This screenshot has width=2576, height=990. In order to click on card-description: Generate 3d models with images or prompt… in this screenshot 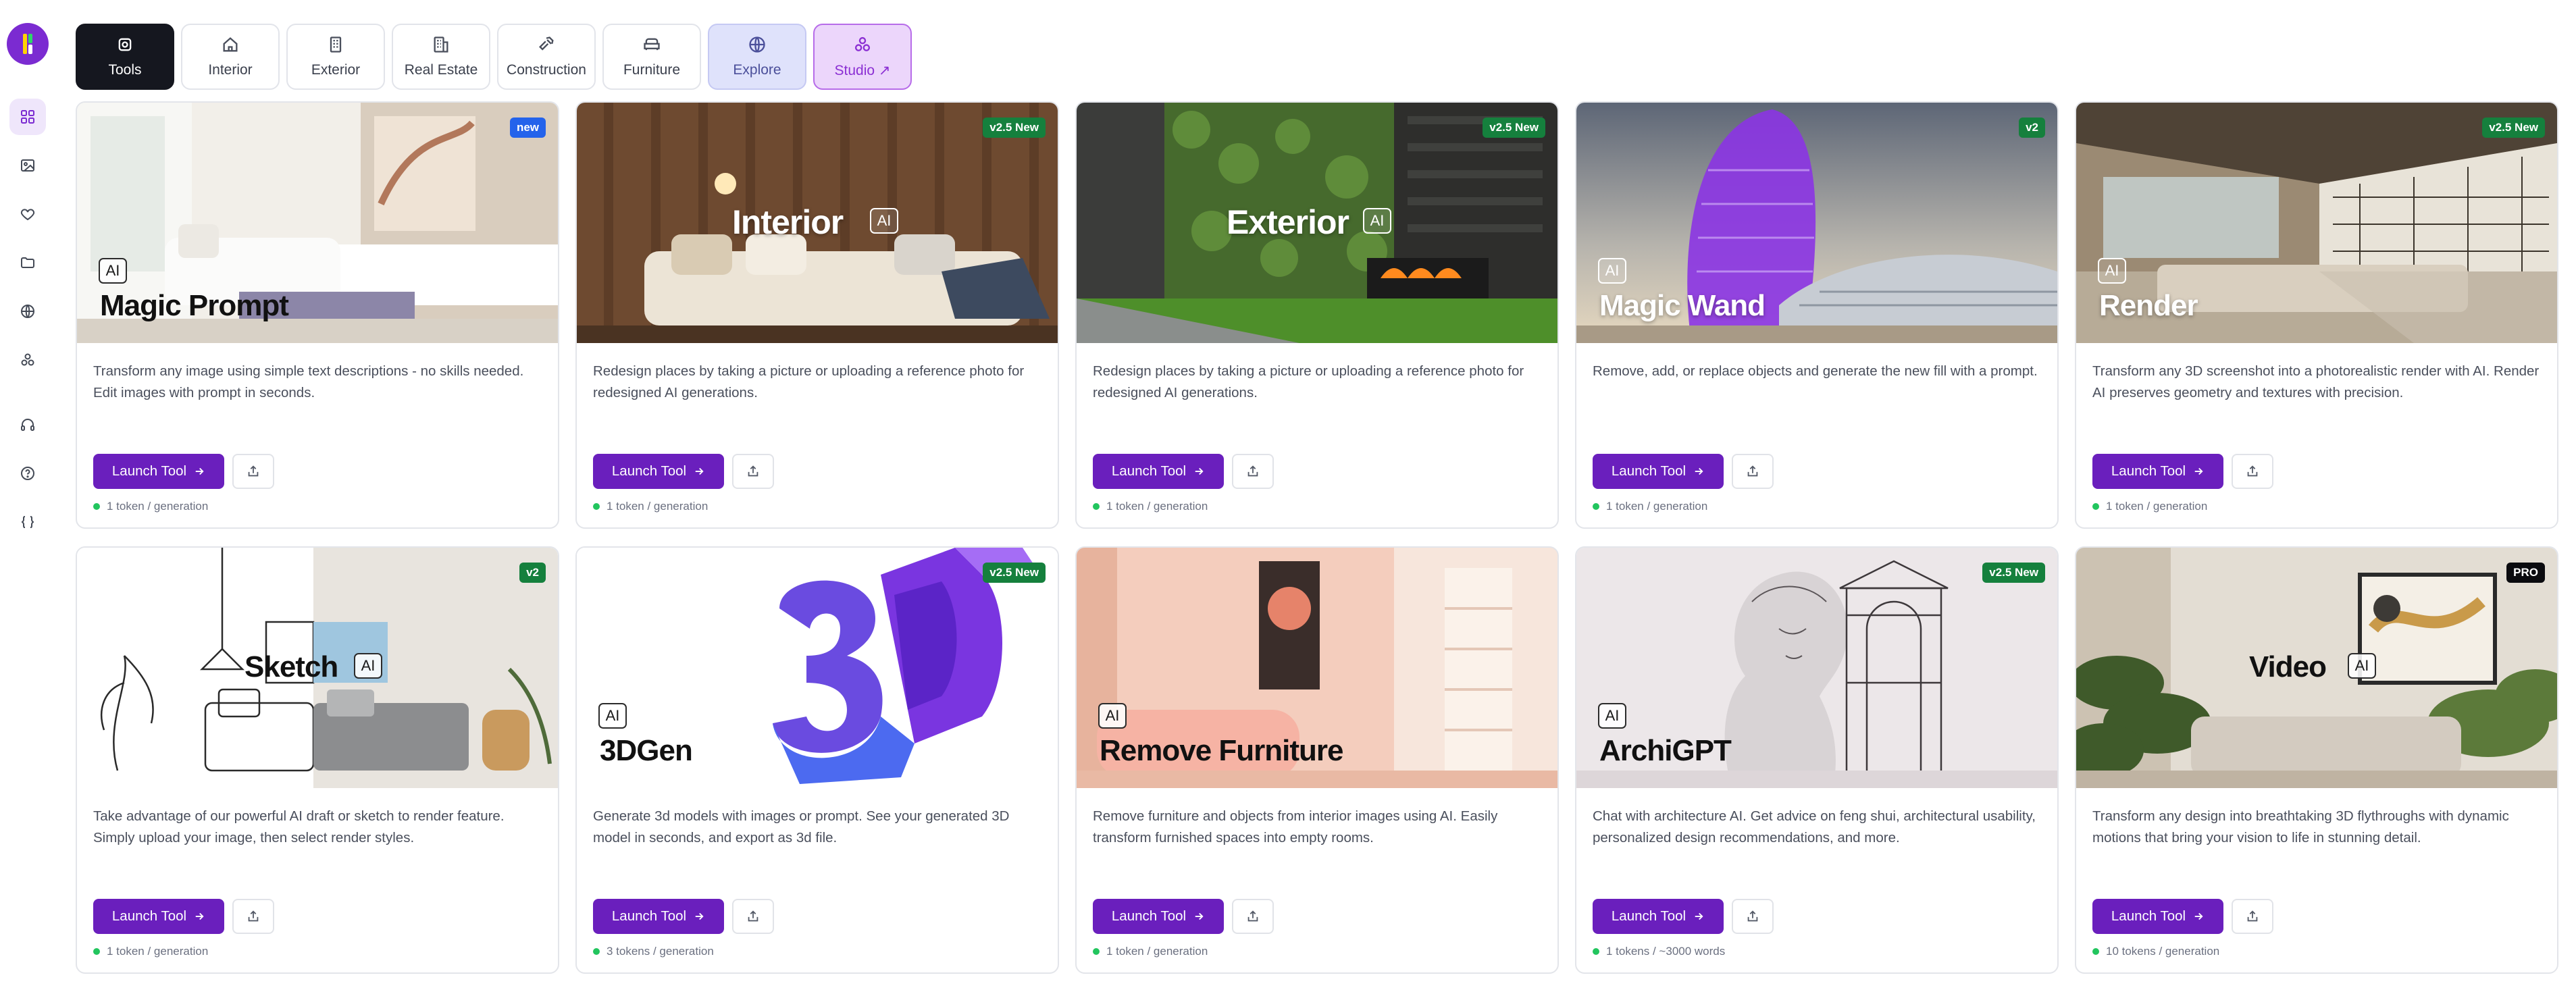, I will do `click(801, 827)`.